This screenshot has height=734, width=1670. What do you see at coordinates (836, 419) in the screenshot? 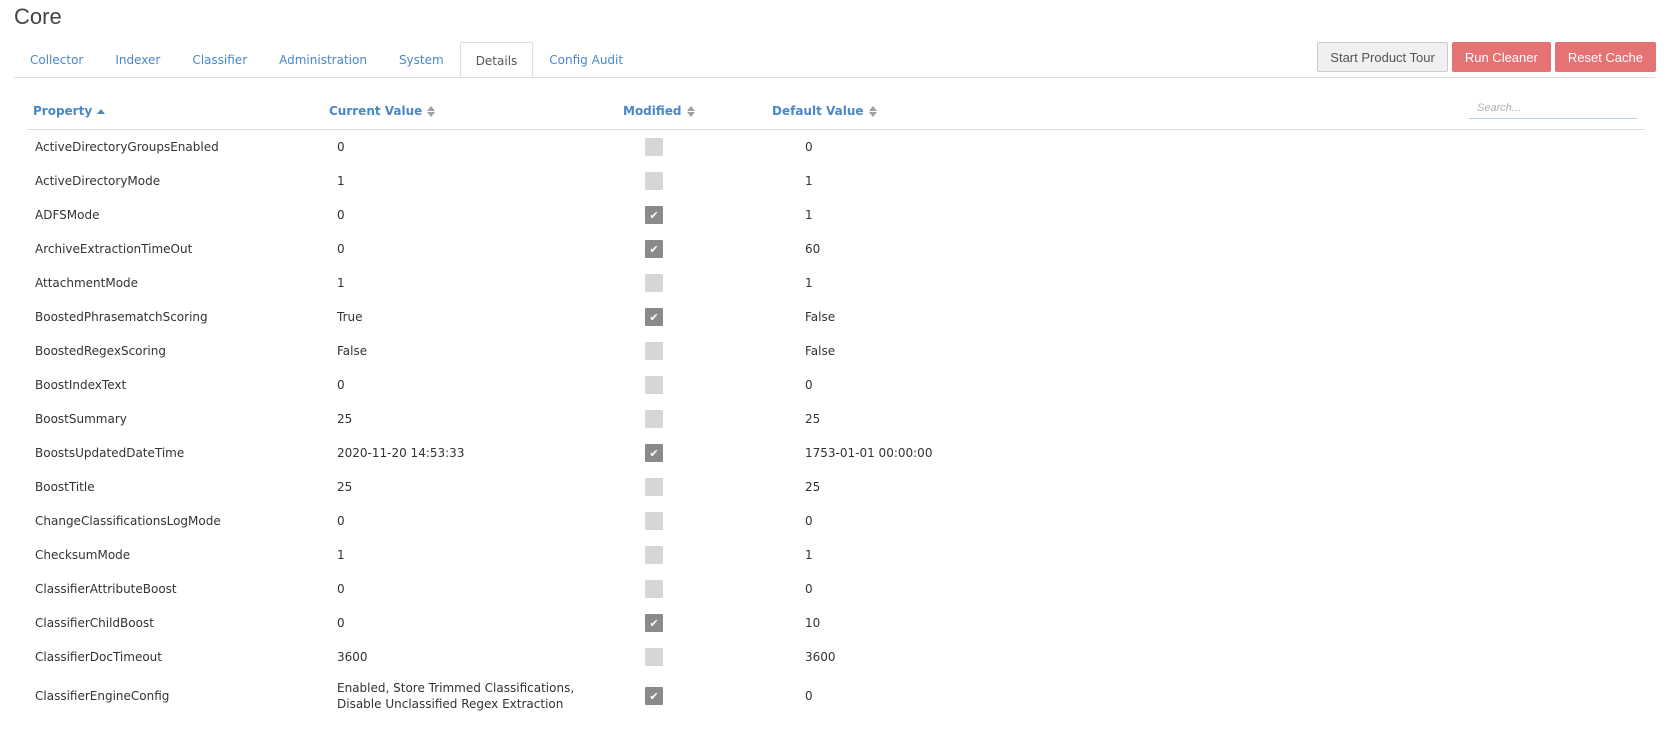
I see `table-row: BoostSummary 25 25` at bounding box center [836, 419].